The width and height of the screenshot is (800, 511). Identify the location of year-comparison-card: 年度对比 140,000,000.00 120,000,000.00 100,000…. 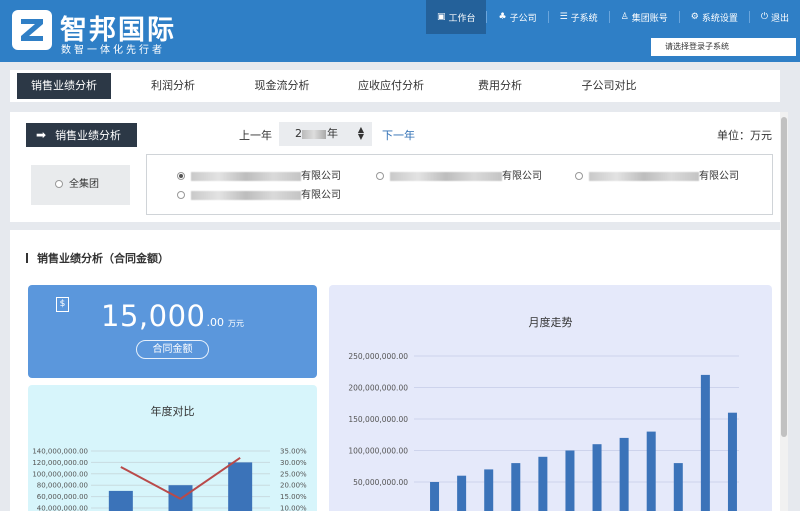
(172, 448).